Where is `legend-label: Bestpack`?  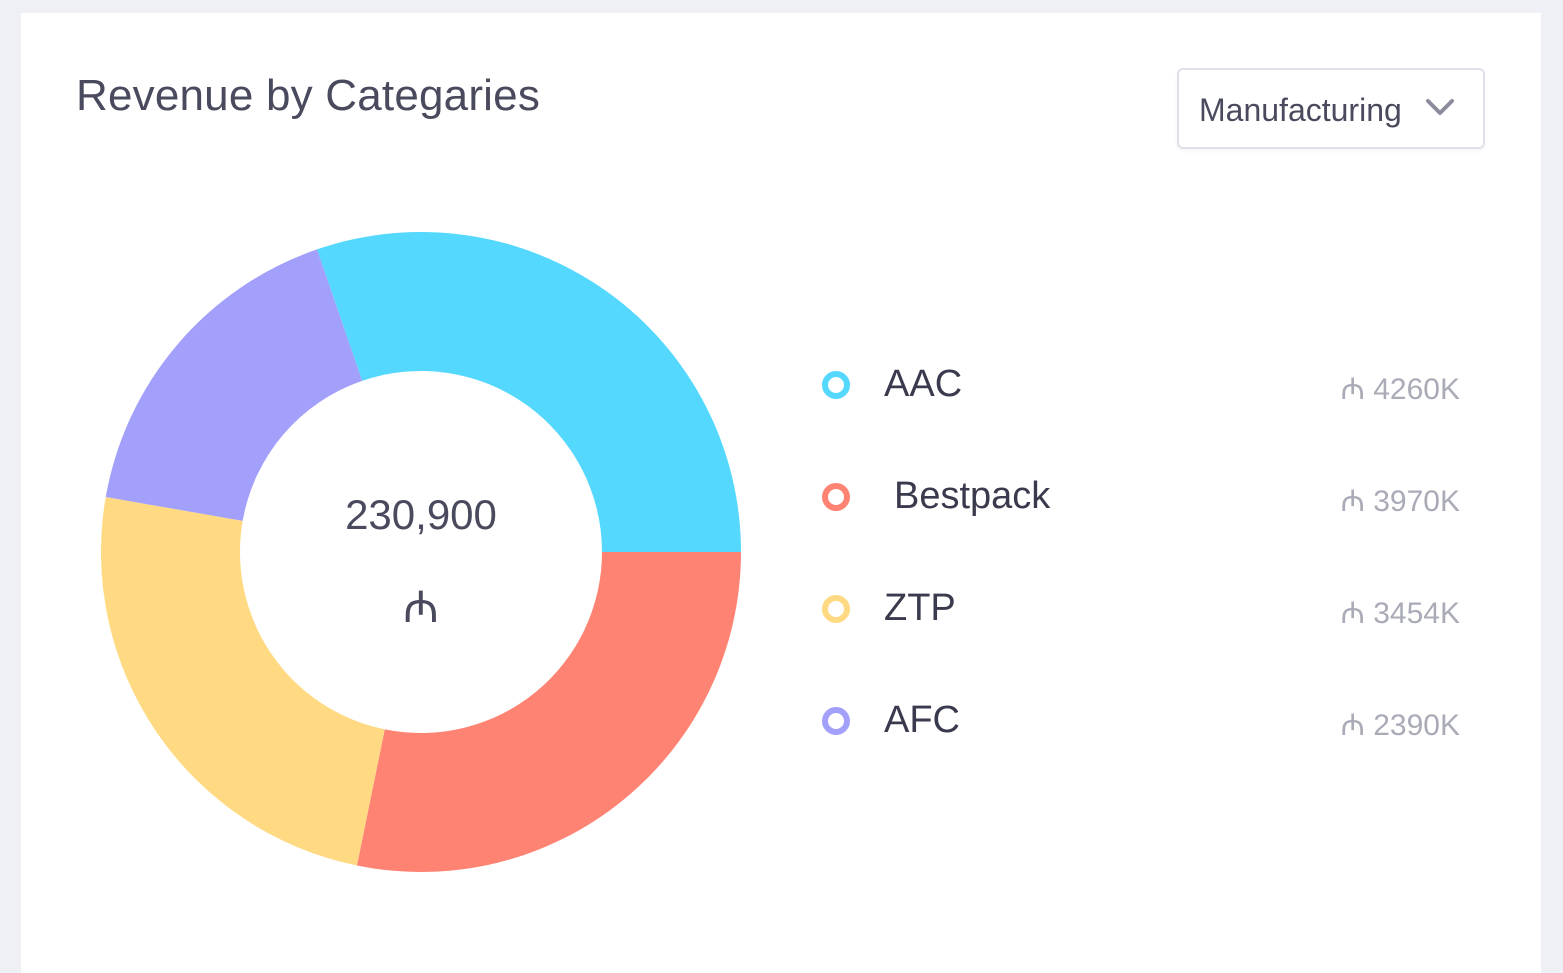 legend-label: Bestpack is located at coordinates (972, 496).